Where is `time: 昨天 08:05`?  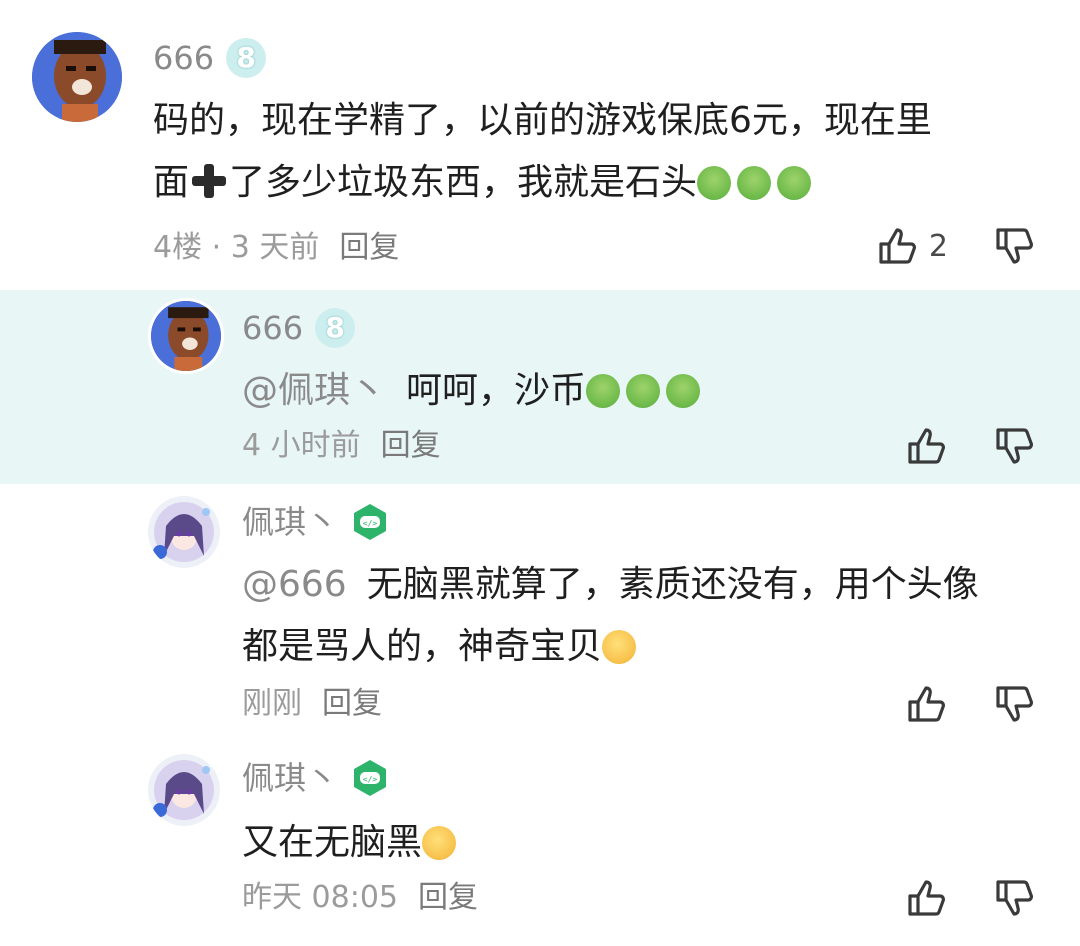
time: 昨天 08:05 is located at coordinates (320, 897).